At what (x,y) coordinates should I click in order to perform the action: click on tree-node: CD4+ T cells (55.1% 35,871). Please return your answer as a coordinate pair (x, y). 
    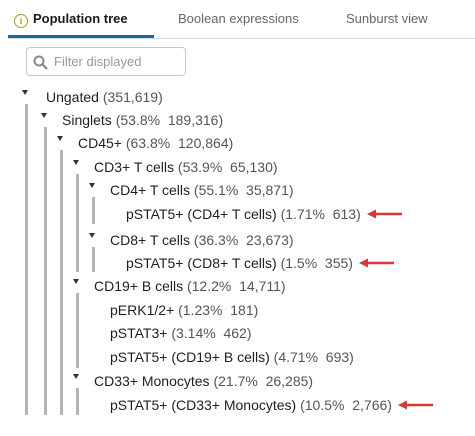
    Looking at the image, I should click on (202, 190).